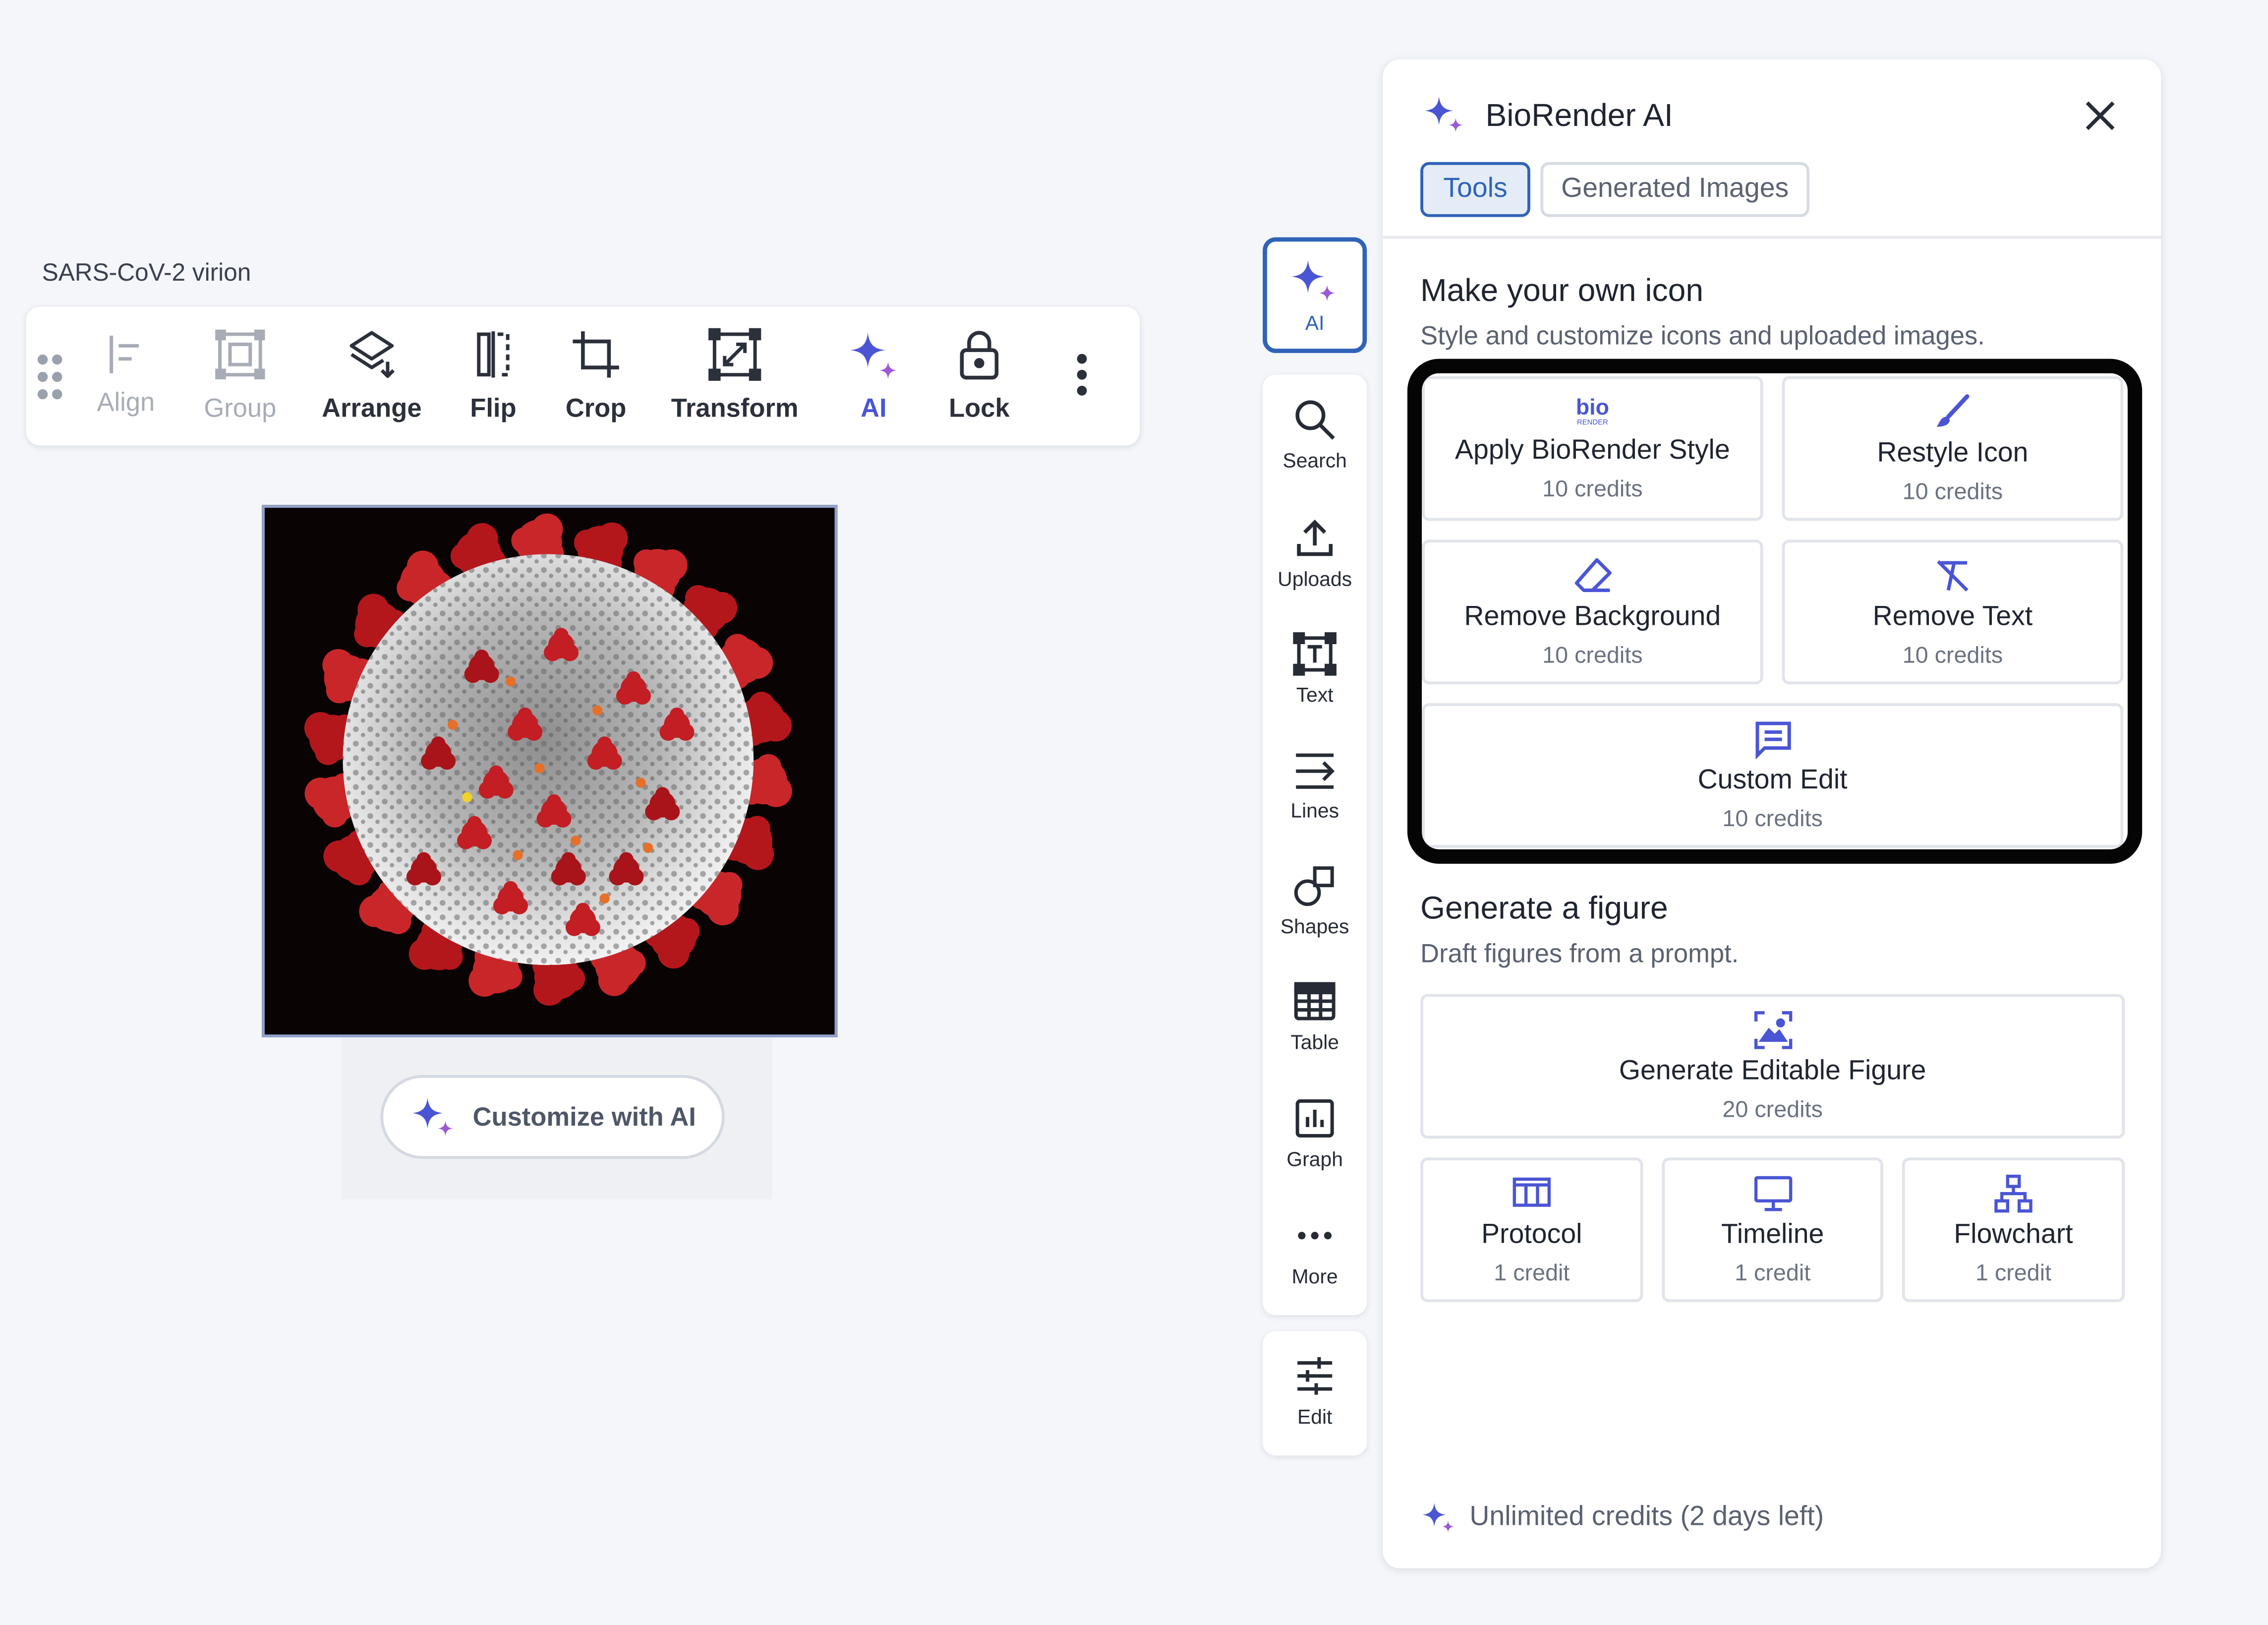 The height and width of the screenshot is (1625, 2268). I want to click on toolbar-label: Group, so click(240, 407).